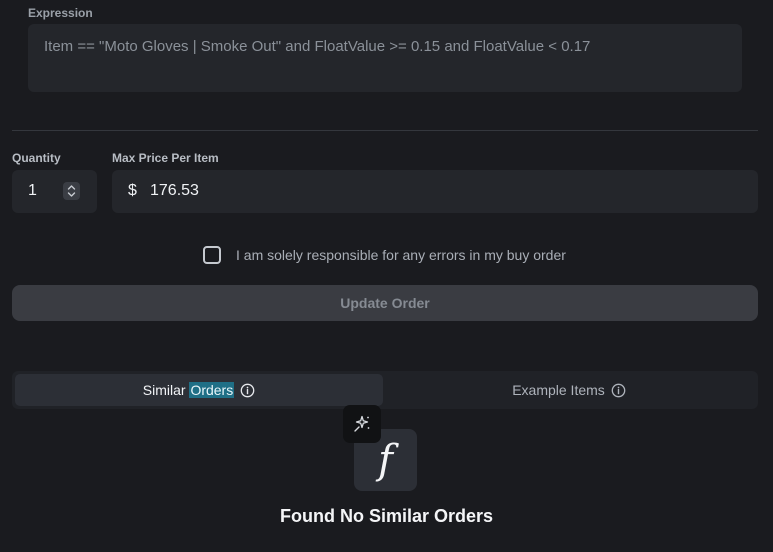  I want to click on tab-similar-orders-label: Similar Orders, so click(188, 390).